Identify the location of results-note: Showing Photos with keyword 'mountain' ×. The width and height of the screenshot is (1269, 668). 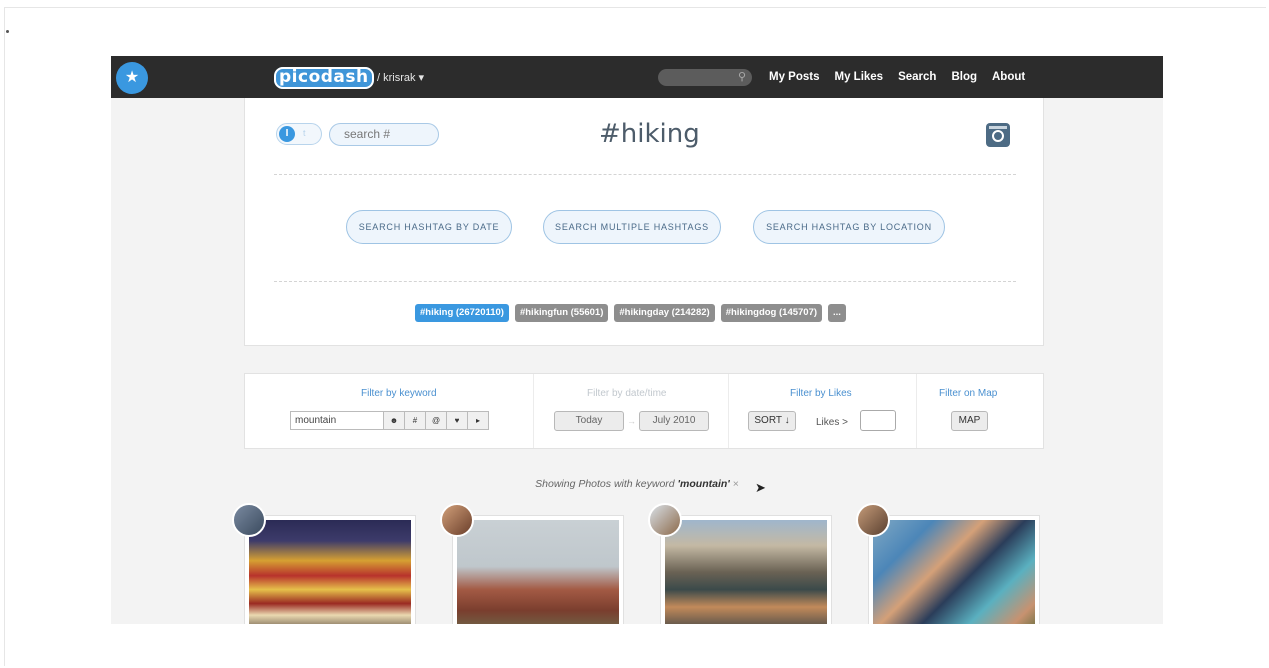
(637, 484).